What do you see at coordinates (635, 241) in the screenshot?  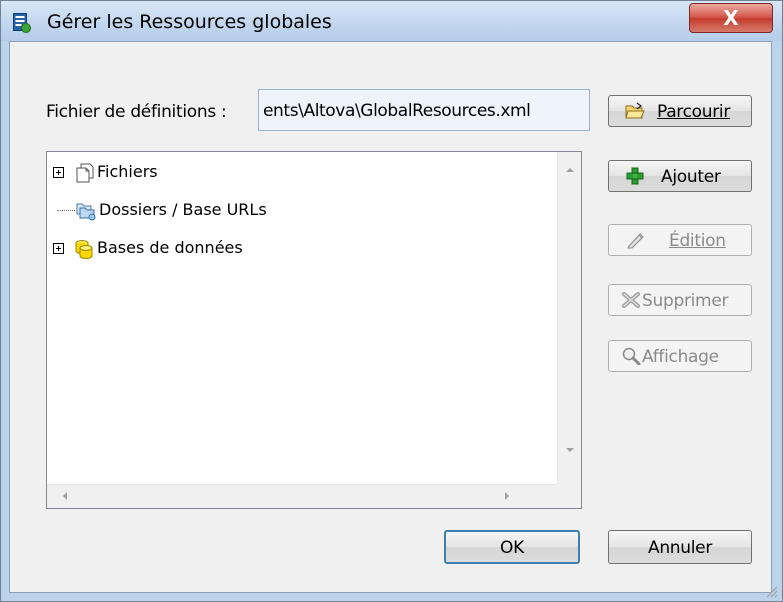 I see `pencil-icon` at bounding box center [635, 241].